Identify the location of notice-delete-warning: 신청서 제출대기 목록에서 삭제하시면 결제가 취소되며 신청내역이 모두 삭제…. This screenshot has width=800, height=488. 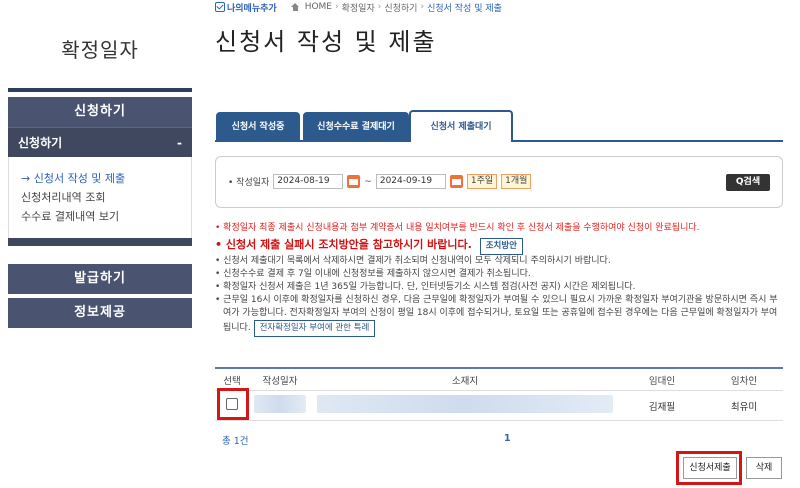
(500, 261).